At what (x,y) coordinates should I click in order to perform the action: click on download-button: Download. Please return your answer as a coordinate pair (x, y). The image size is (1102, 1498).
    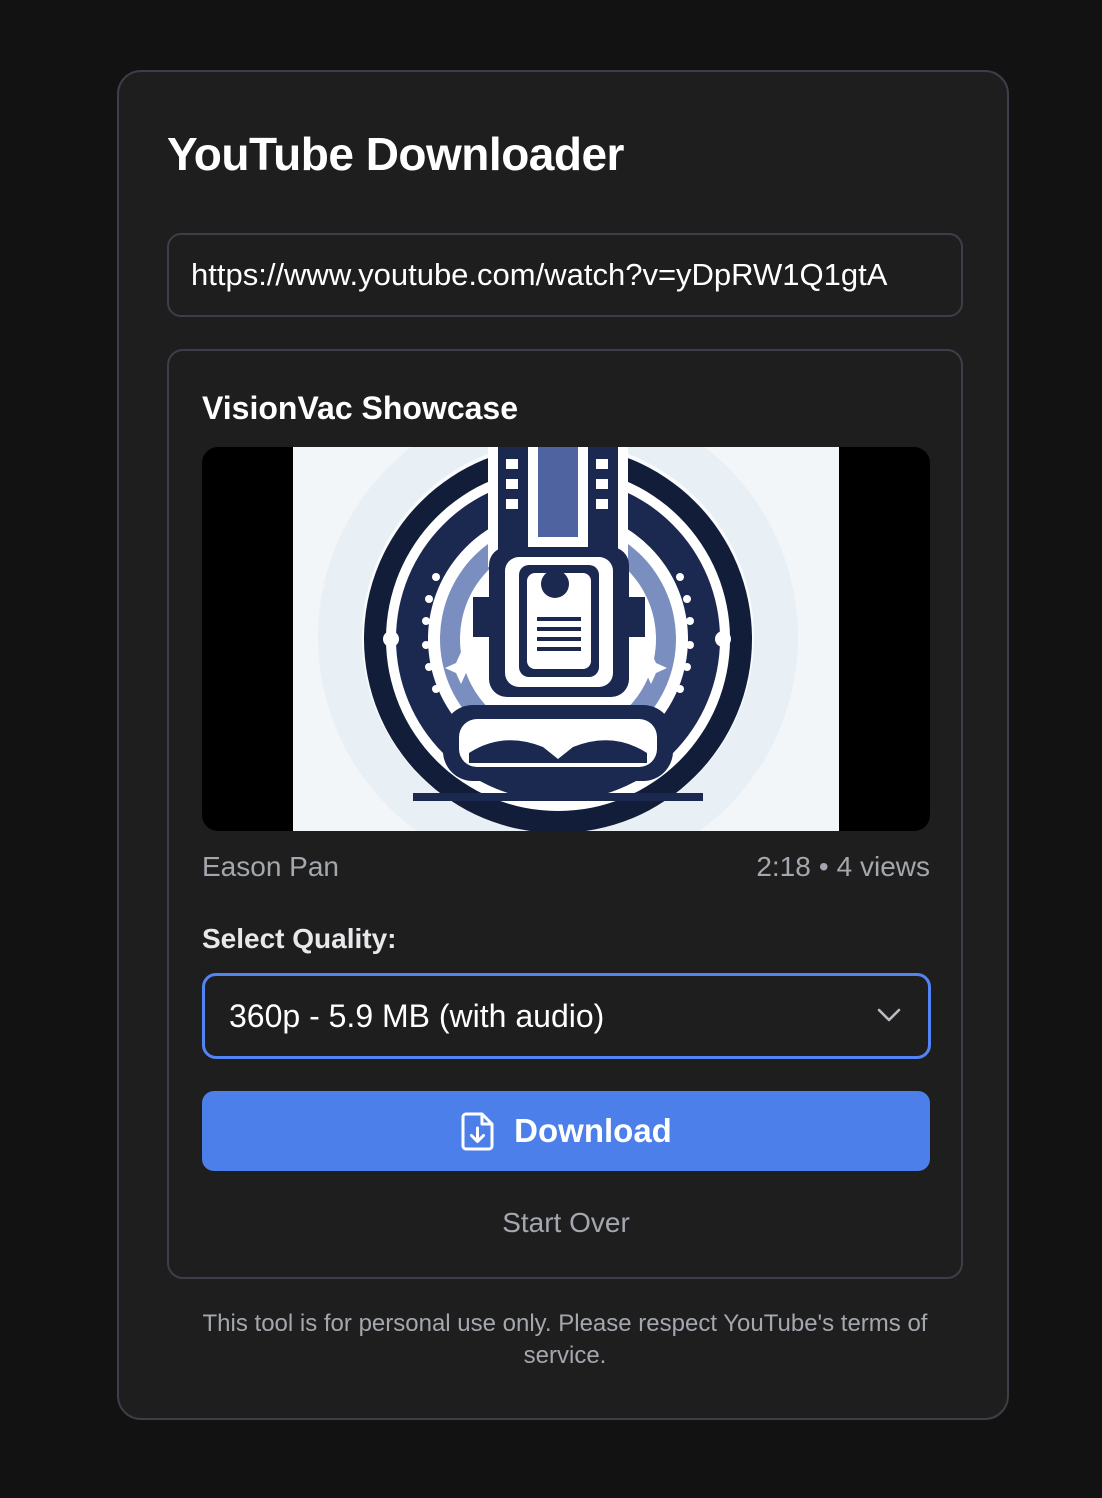
    Looking at the image, I should click on (566, 1131).